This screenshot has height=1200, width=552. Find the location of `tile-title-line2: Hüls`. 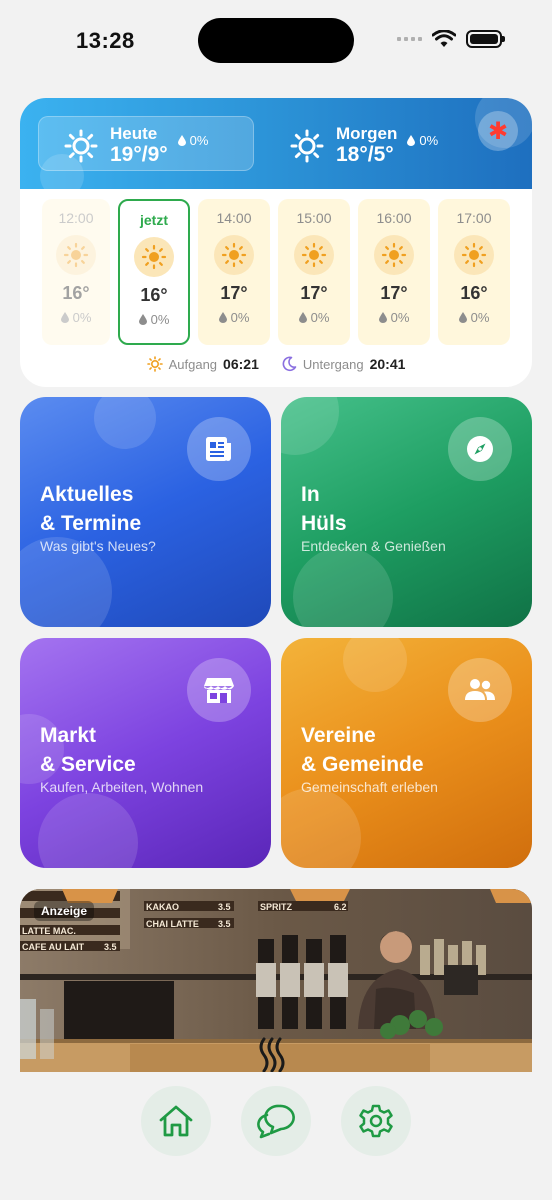

tile-title-line2: Hüls is located at coordinates (324, 523).